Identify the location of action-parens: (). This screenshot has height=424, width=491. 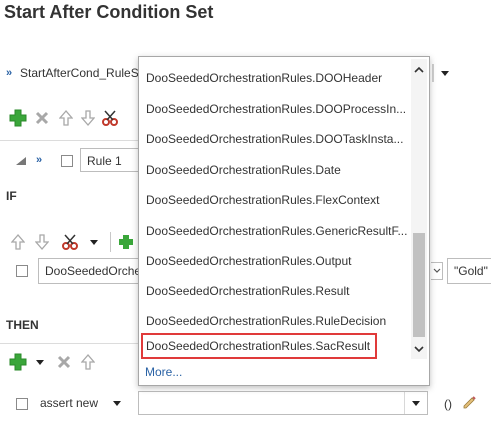
(448, 404).